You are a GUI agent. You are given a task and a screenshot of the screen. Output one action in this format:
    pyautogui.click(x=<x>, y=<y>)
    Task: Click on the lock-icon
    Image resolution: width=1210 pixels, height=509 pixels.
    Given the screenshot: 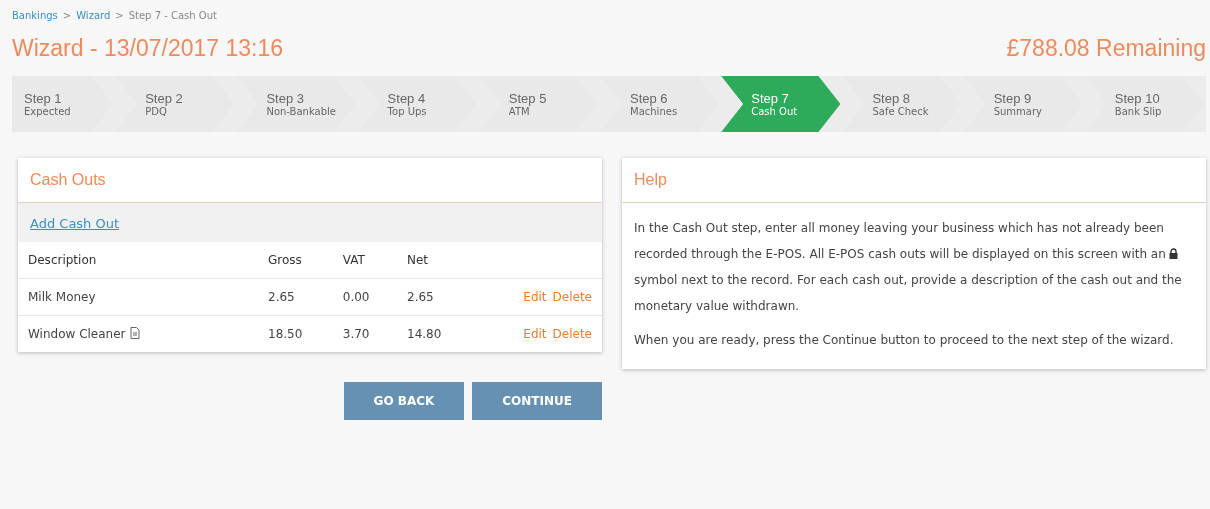 What is the action you would take?
    pyautogui.click(x=1173, y=253)
    